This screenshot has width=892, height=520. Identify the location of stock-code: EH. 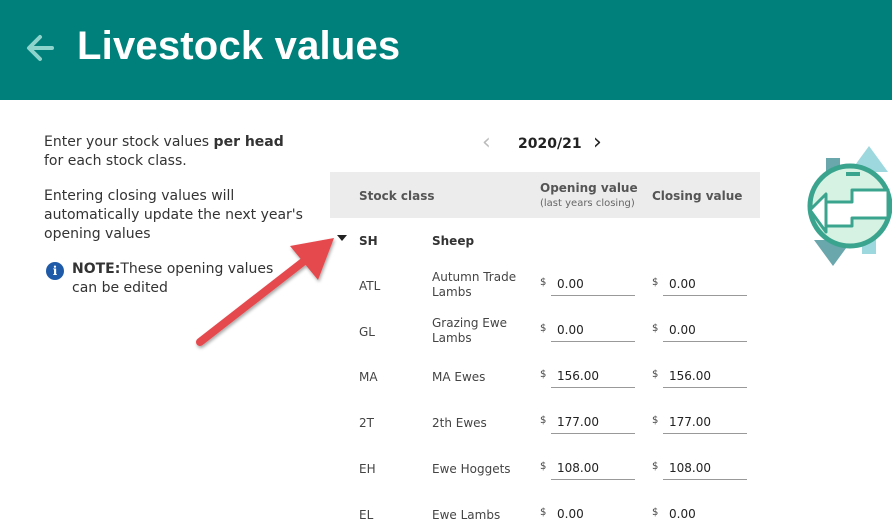
(367, 469).